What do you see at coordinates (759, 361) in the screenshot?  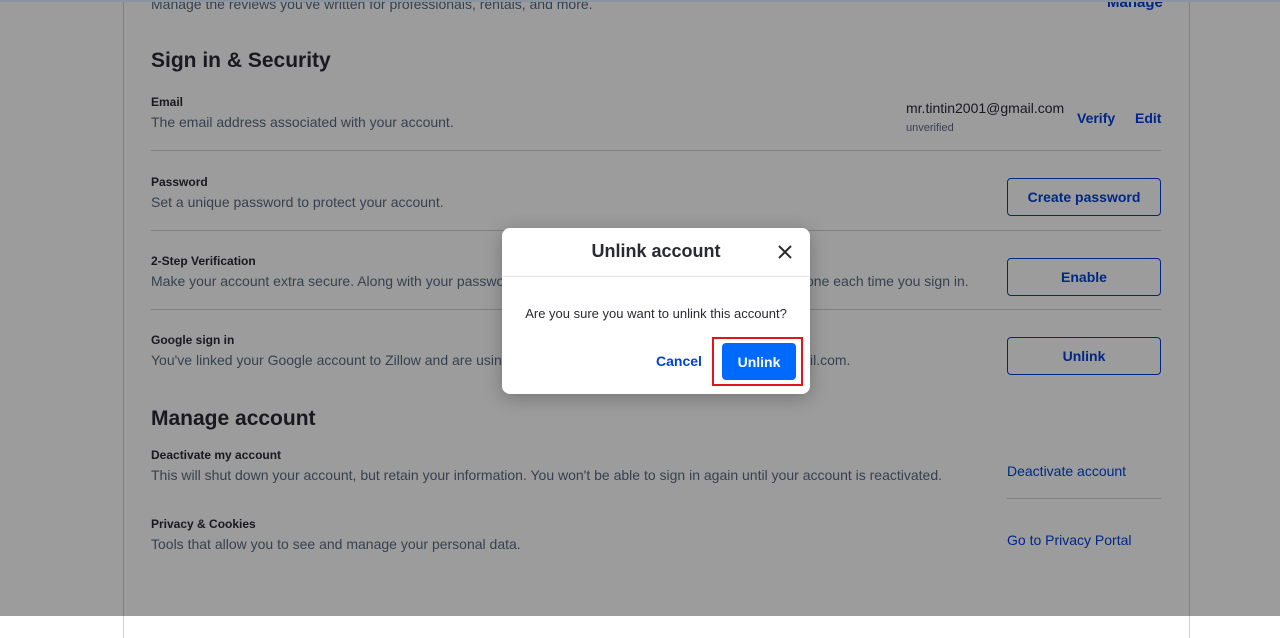 I see `confirm-unlink-button: Unlink` at bounding box center [759, 361].